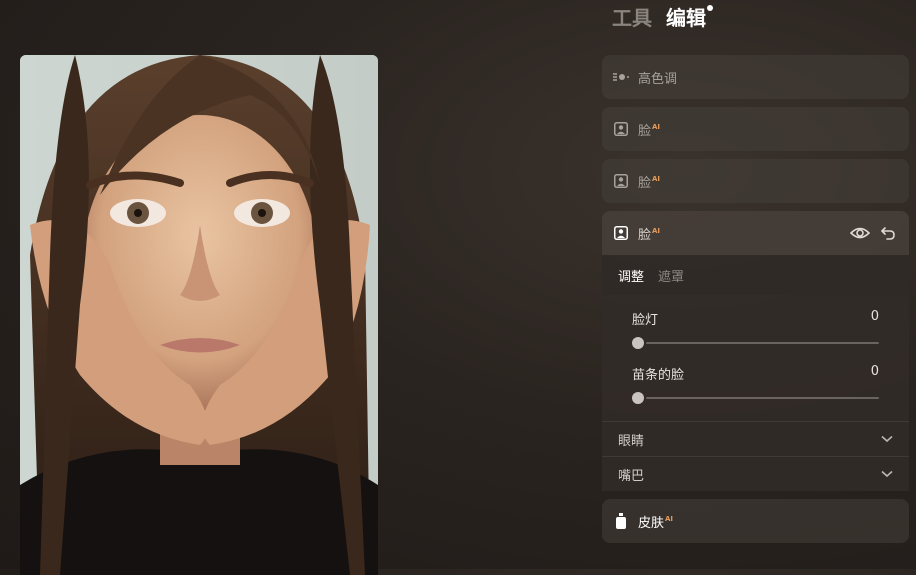  What do you see at coordinates (755, 129) in the screenshot?
I see `panel-item-face-1: 脸AI` at bounding box center [755, 129].